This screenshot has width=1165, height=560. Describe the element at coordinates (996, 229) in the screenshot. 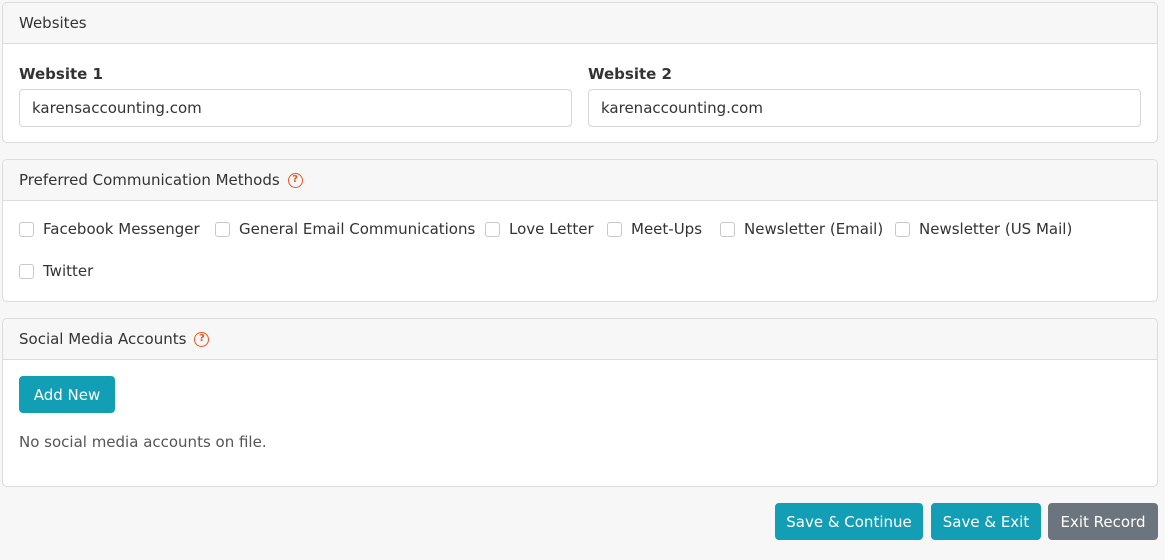

I see `option-label: Newsletter (US Mail)` at that location.